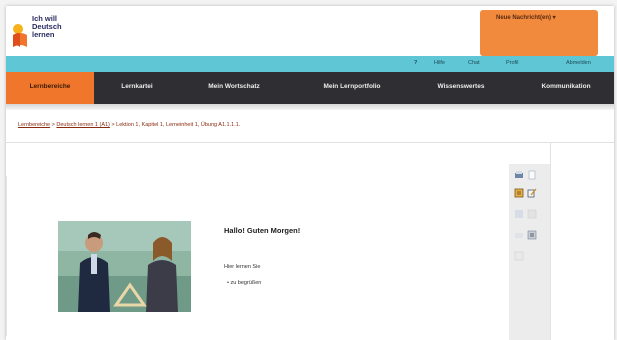 The height and width of the screenshot is (340, 617). What do you see at coordinates (6, 256) in the screenshot?
I see `content-left-border` at bounding box center [6, 256].